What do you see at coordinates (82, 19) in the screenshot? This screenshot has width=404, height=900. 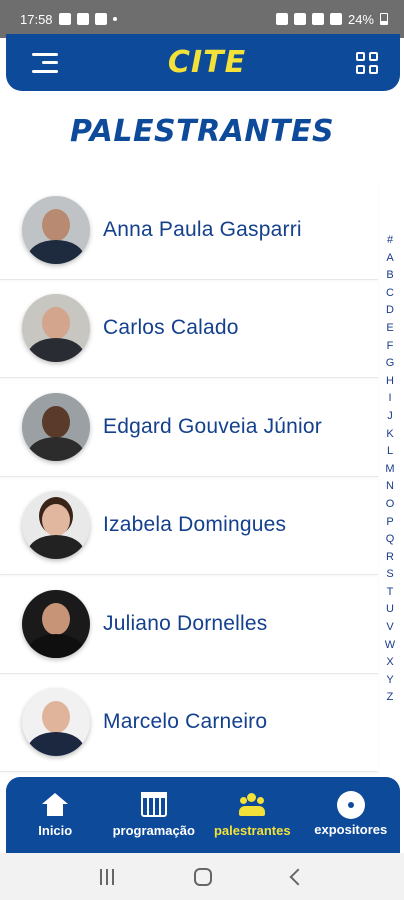 I see `chat-notification-icon` at bounding box center [82, 19].